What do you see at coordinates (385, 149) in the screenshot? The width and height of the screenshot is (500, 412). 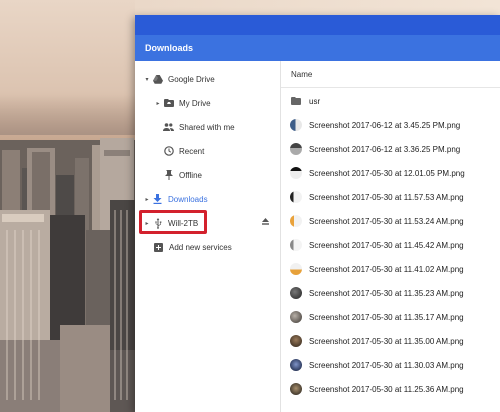 I see `file-name: Screenshot 2017-06-12 at 3.36.25 PM.png` at bounding box center [385, 149].